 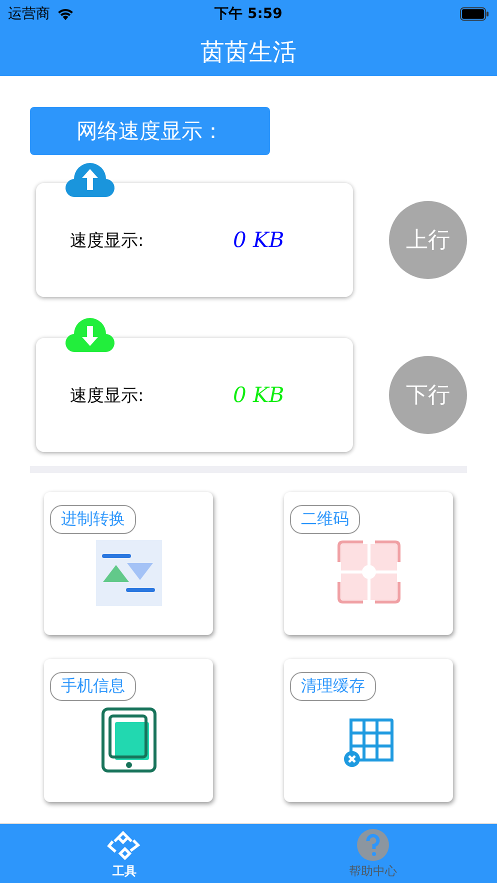 I want to click on tool-tile: 进制转换, so click(x=128, y=563).